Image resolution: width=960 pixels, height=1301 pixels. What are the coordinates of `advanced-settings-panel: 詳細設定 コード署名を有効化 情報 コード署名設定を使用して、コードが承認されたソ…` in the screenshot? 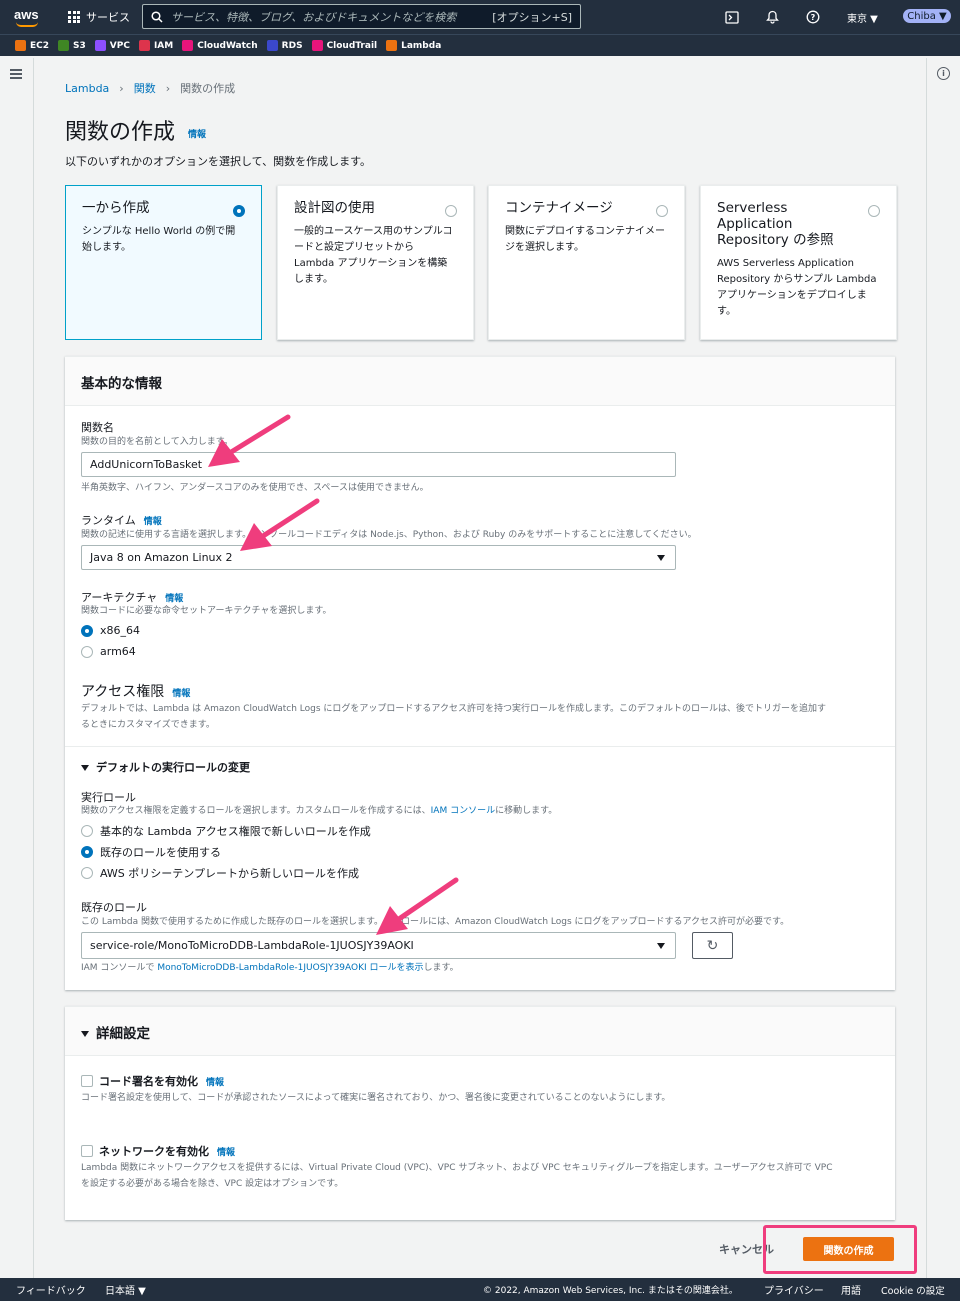 It's located at (480, 1113).